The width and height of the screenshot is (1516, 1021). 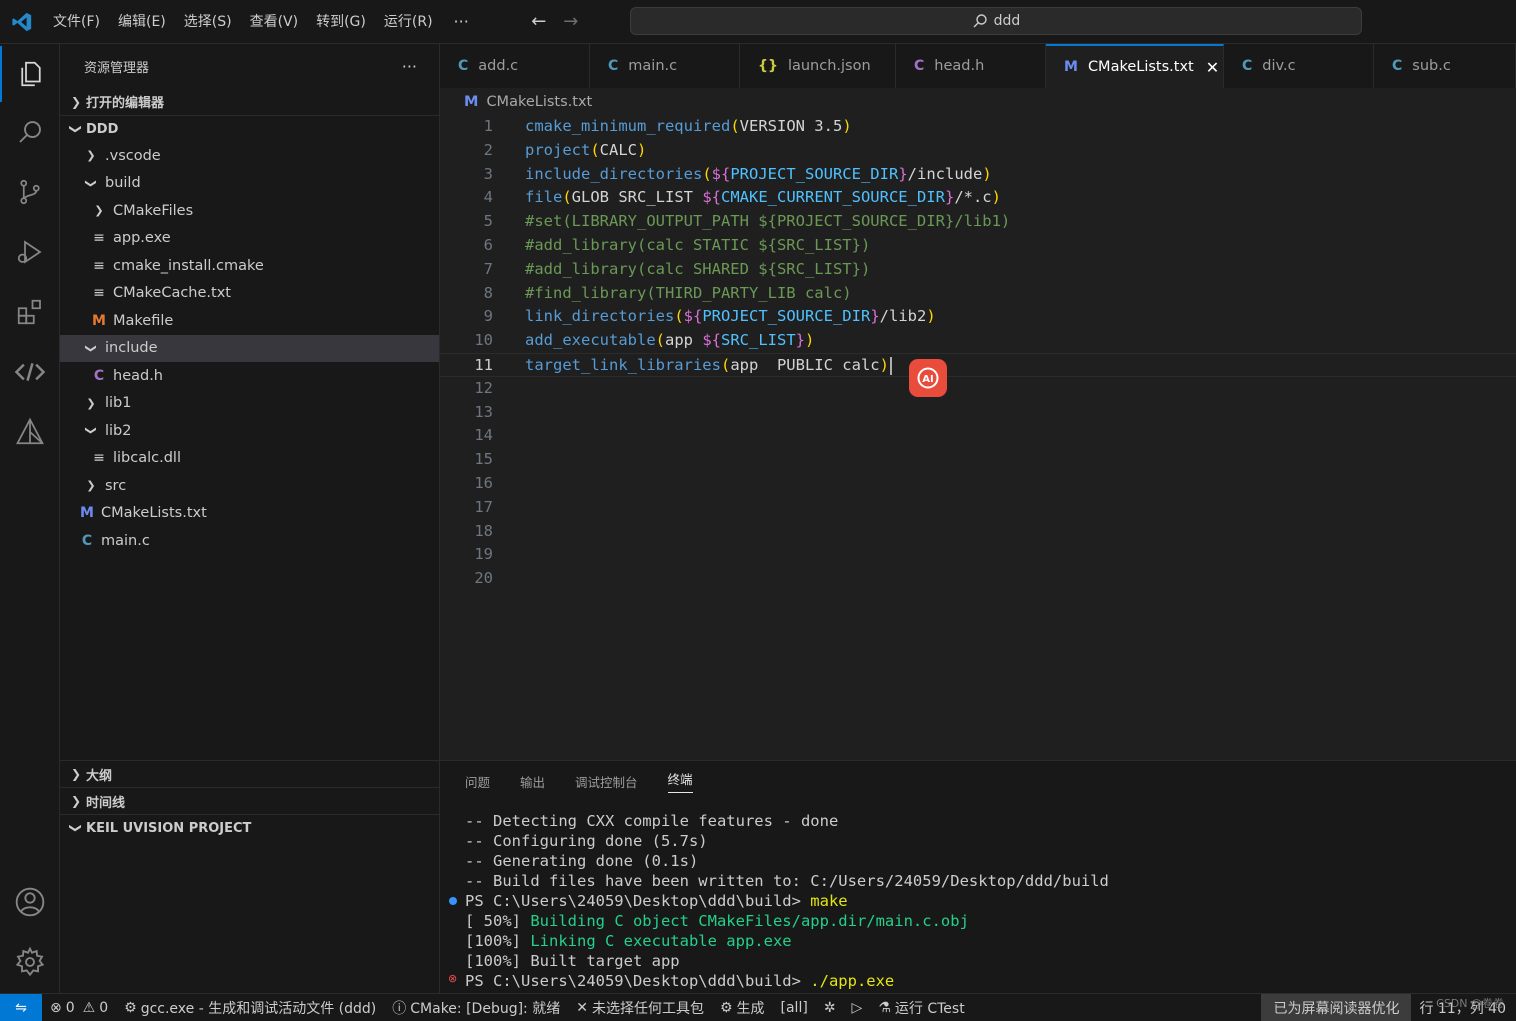 What do you see at coordinates (76, 22) in the screenshot?
I see `menu-file: 文件(F)` at bounding box center [76, 22].